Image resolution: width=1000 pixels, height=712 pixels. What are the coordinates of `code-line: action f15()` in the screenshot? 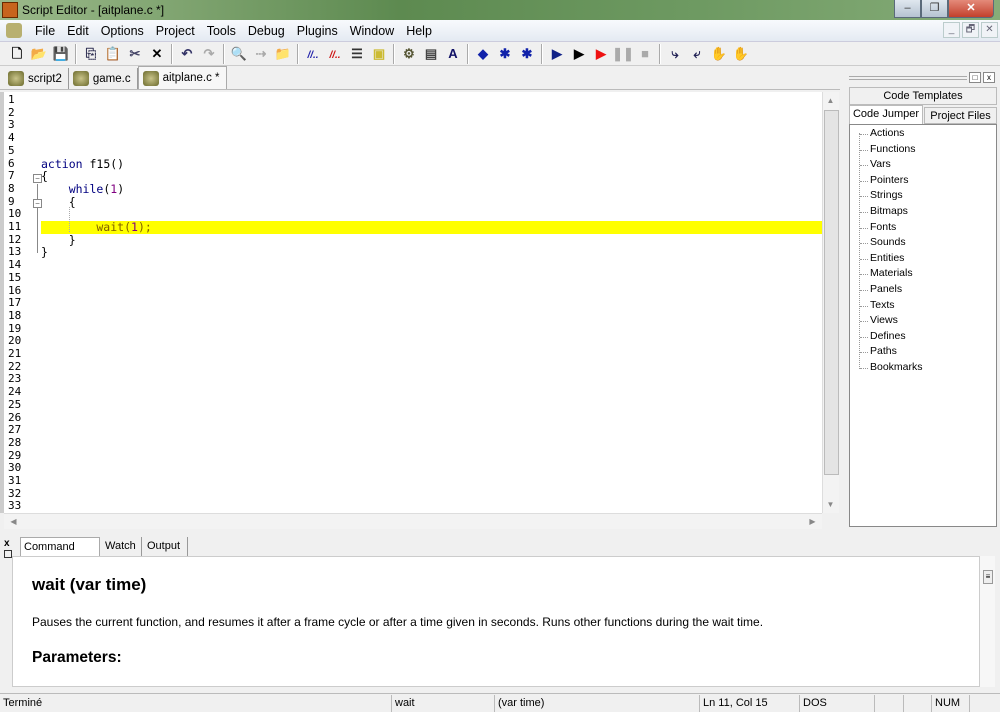 It's located at (431, 164).